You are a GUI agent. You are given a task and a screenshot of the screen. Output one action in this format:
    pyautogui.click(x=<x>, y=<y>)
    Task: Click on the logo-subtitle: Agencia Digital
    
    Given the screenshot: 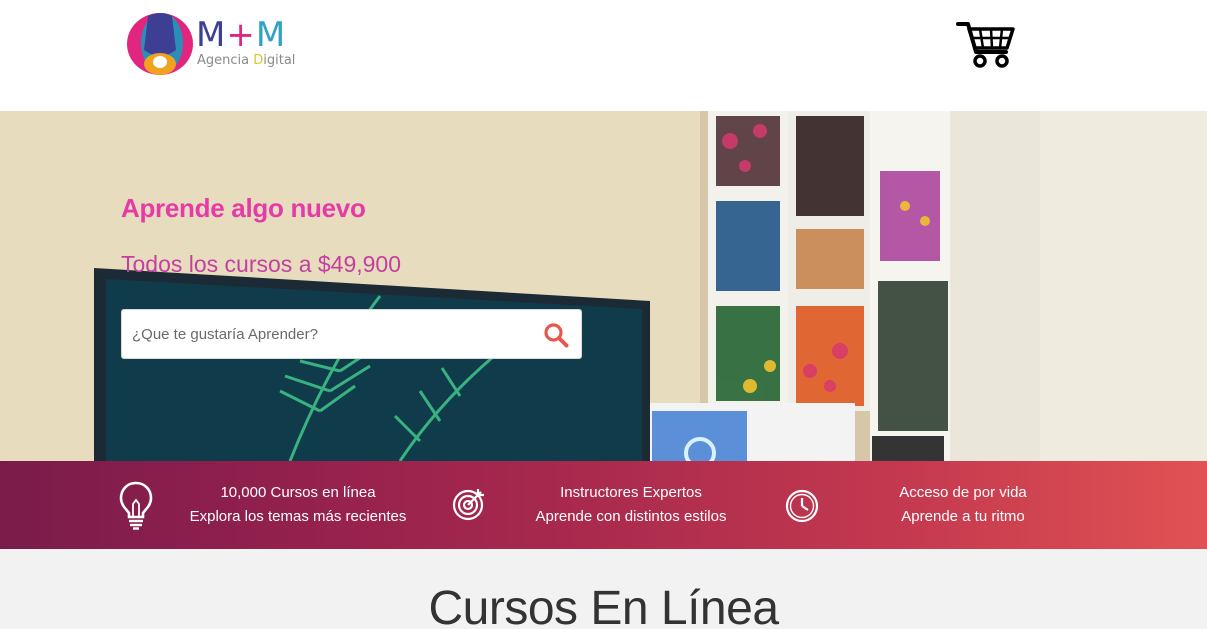 What is the action you would take?
    pyautogui.click(x=246, y=61)
    